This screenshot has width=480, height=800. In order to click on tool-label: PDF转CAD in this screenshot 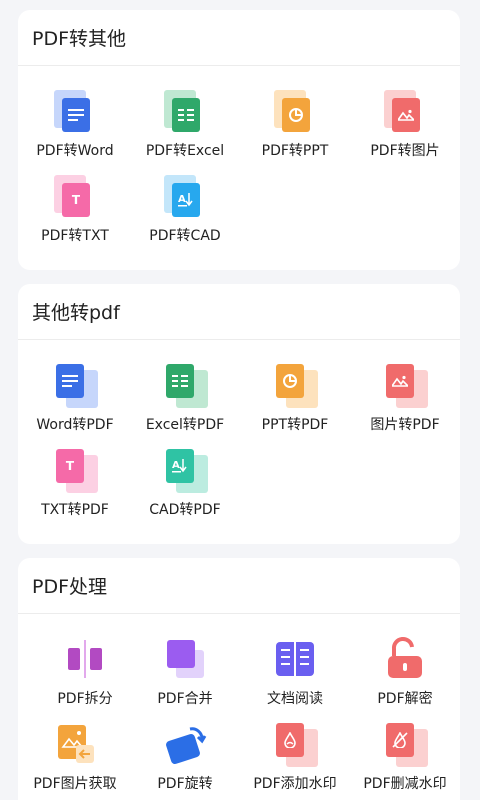, I will do `click(185, 236)`.